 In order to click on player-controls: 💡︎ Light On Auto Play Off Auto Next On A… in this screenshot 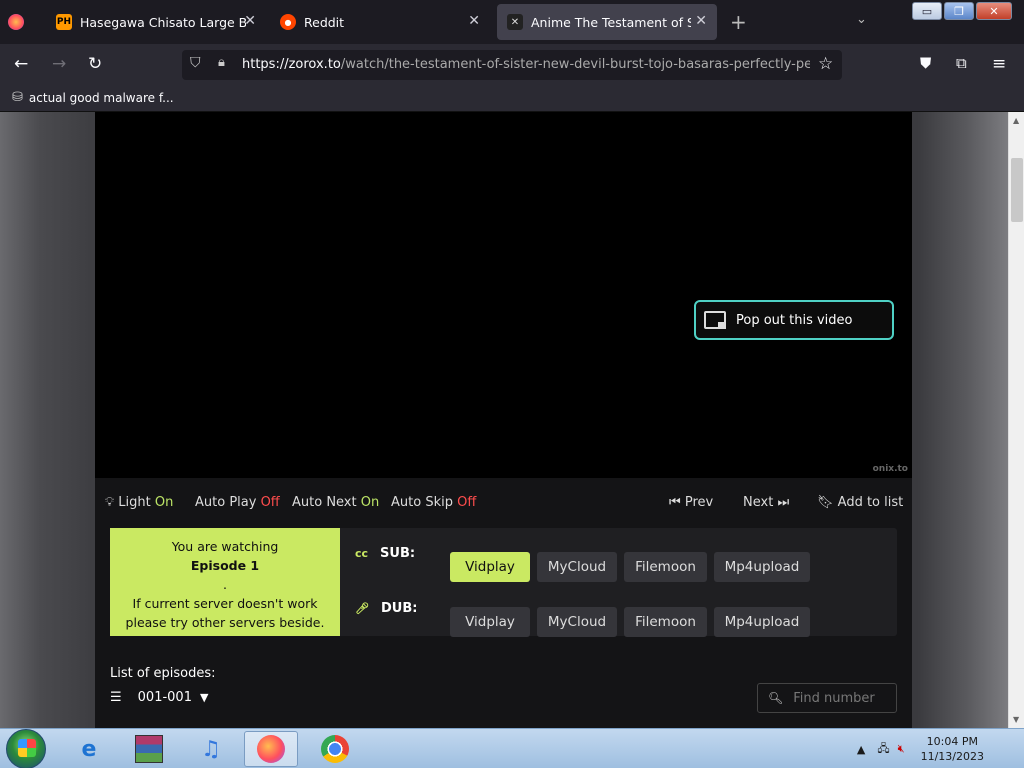, I will do `click(503, 503)`.